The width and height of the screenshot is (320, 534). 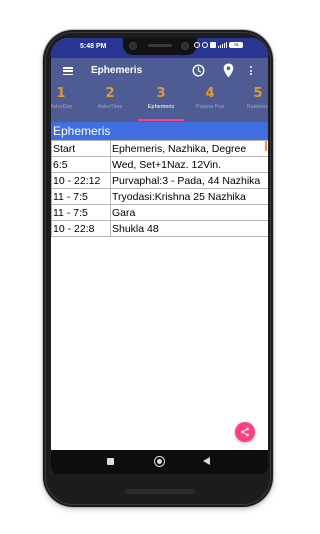 I want to click on table-cell-detail: Ephemeris, Nazhika, Degree, so click(x=189, y=148).